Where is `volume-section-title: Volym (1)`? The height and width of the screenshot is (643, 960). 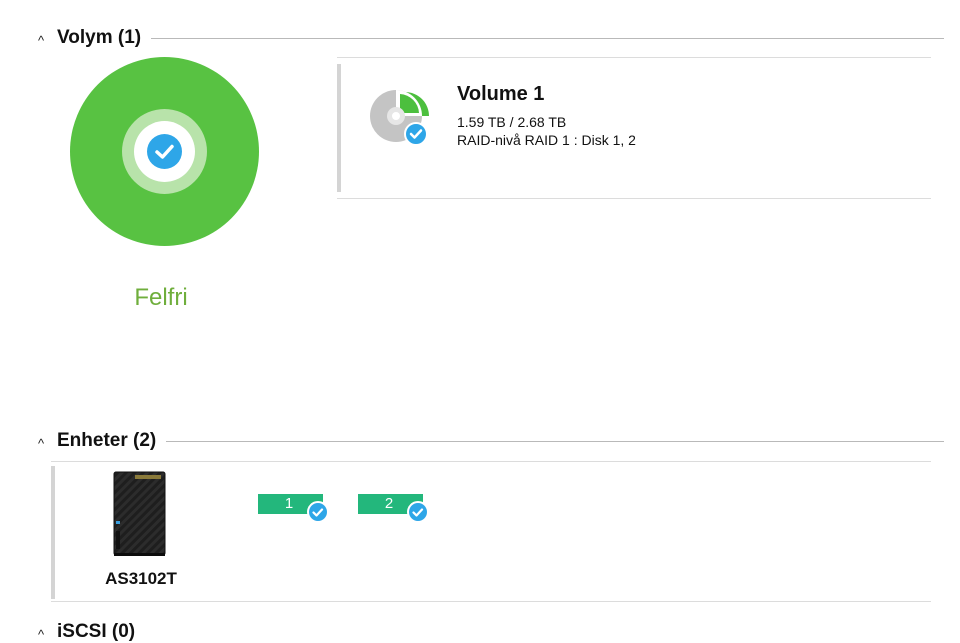
volume-section-title: Volym (1) is located at coordinates (99, 37).